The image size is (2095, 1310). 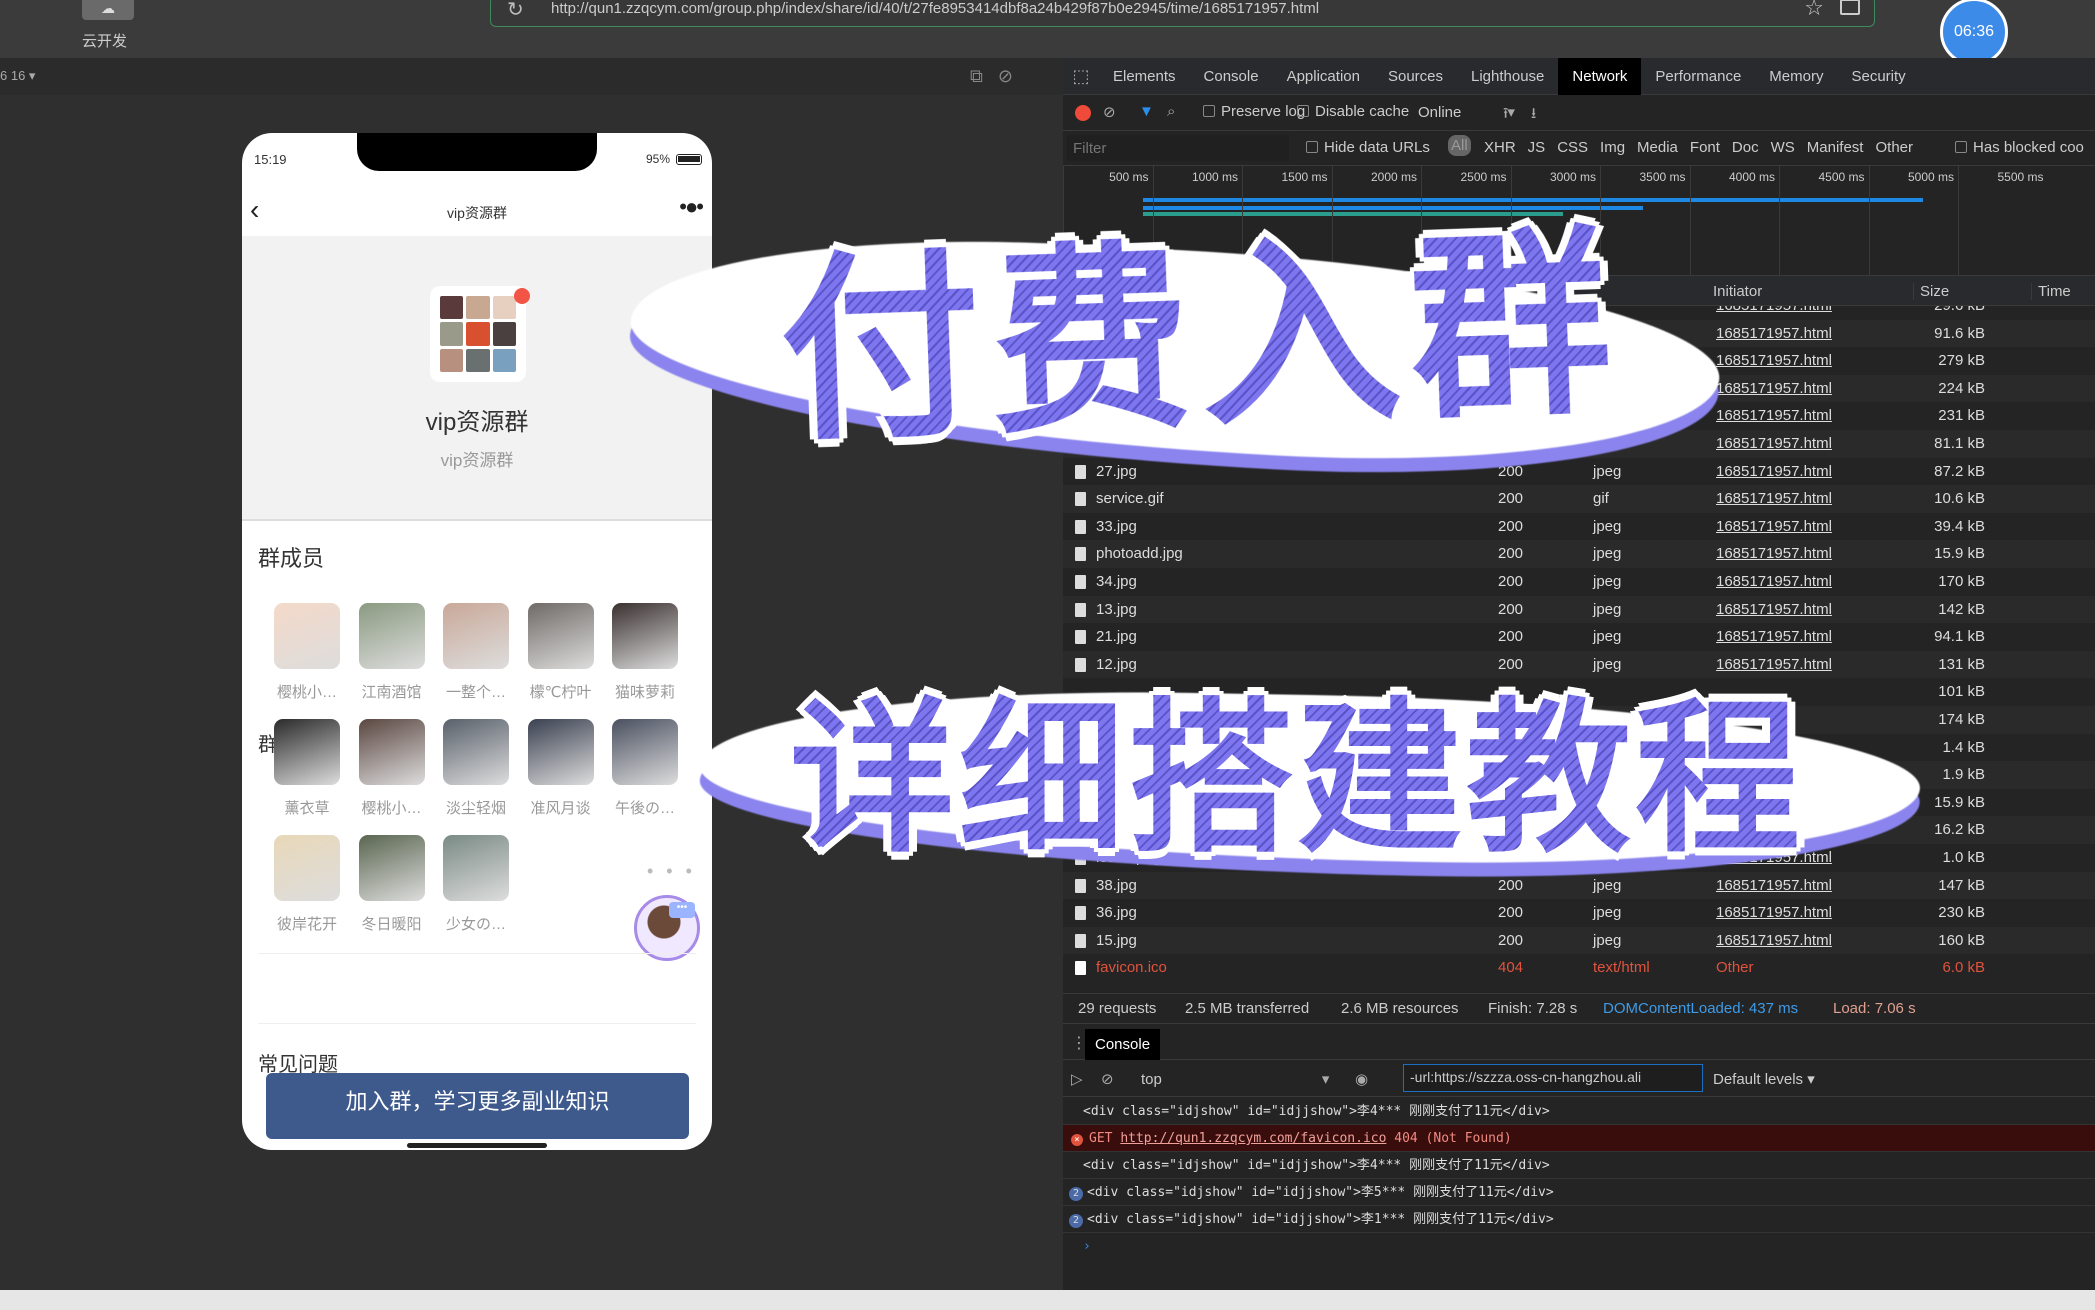 What do you see at coordinates (1579, 940) in the screenshot?
I see `table-row: 15.jpg 200 jpeg 1685171957.html 160 kB` at bounding box center [1579, 940].